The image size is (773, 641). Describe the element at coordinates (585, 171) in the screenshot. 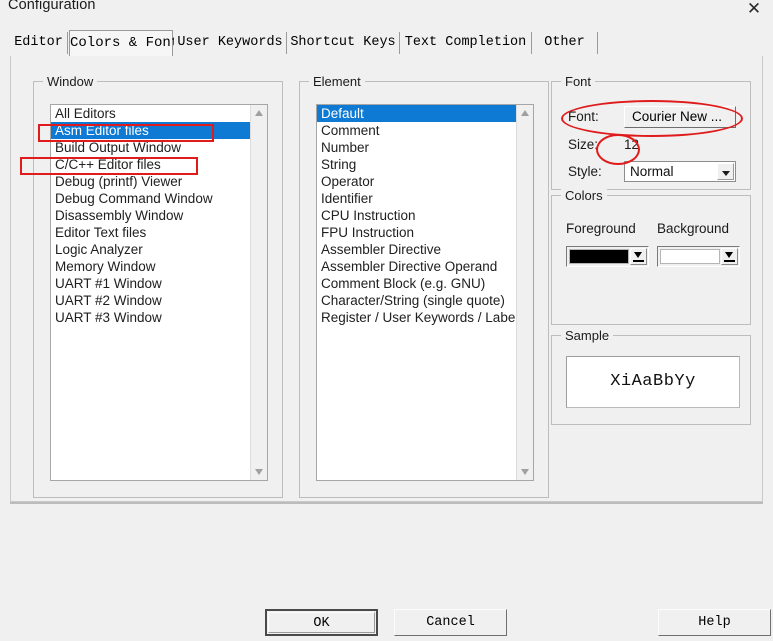

I see `style-label: Style:` at that location.